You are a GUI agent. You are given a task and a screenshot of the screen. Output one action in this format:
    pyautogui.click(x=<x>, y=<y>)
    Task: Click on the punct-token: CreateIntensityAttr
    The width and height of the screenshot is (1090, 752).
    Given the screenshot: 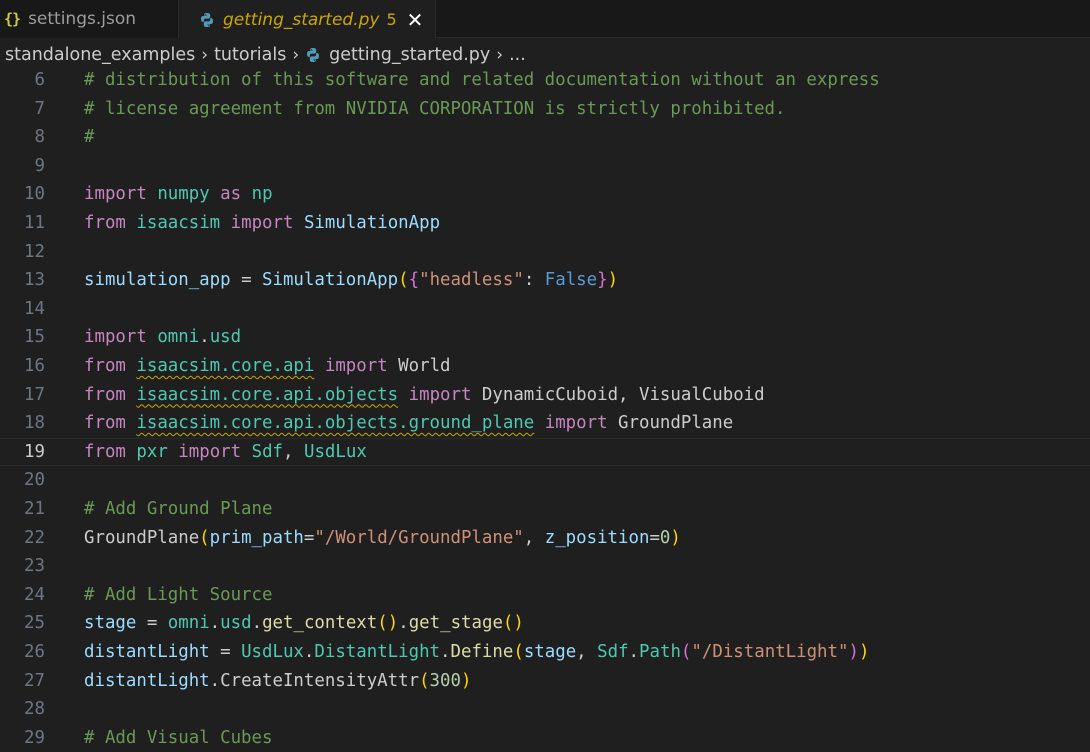 What is the action you would take?
    pyautogui.click(x=320, y=680)
    